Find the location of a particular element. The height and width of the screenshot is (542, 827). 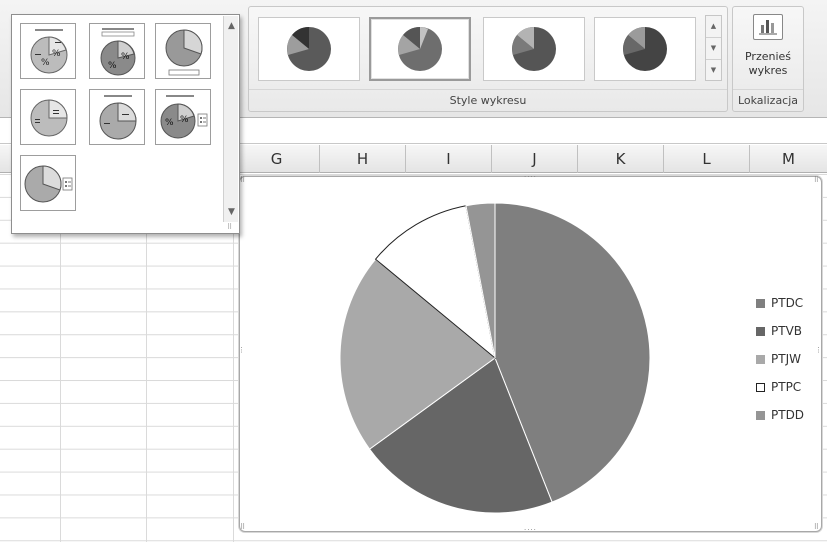

move-chart-label: Przenieś wykres is located at coordinates (768, 64).